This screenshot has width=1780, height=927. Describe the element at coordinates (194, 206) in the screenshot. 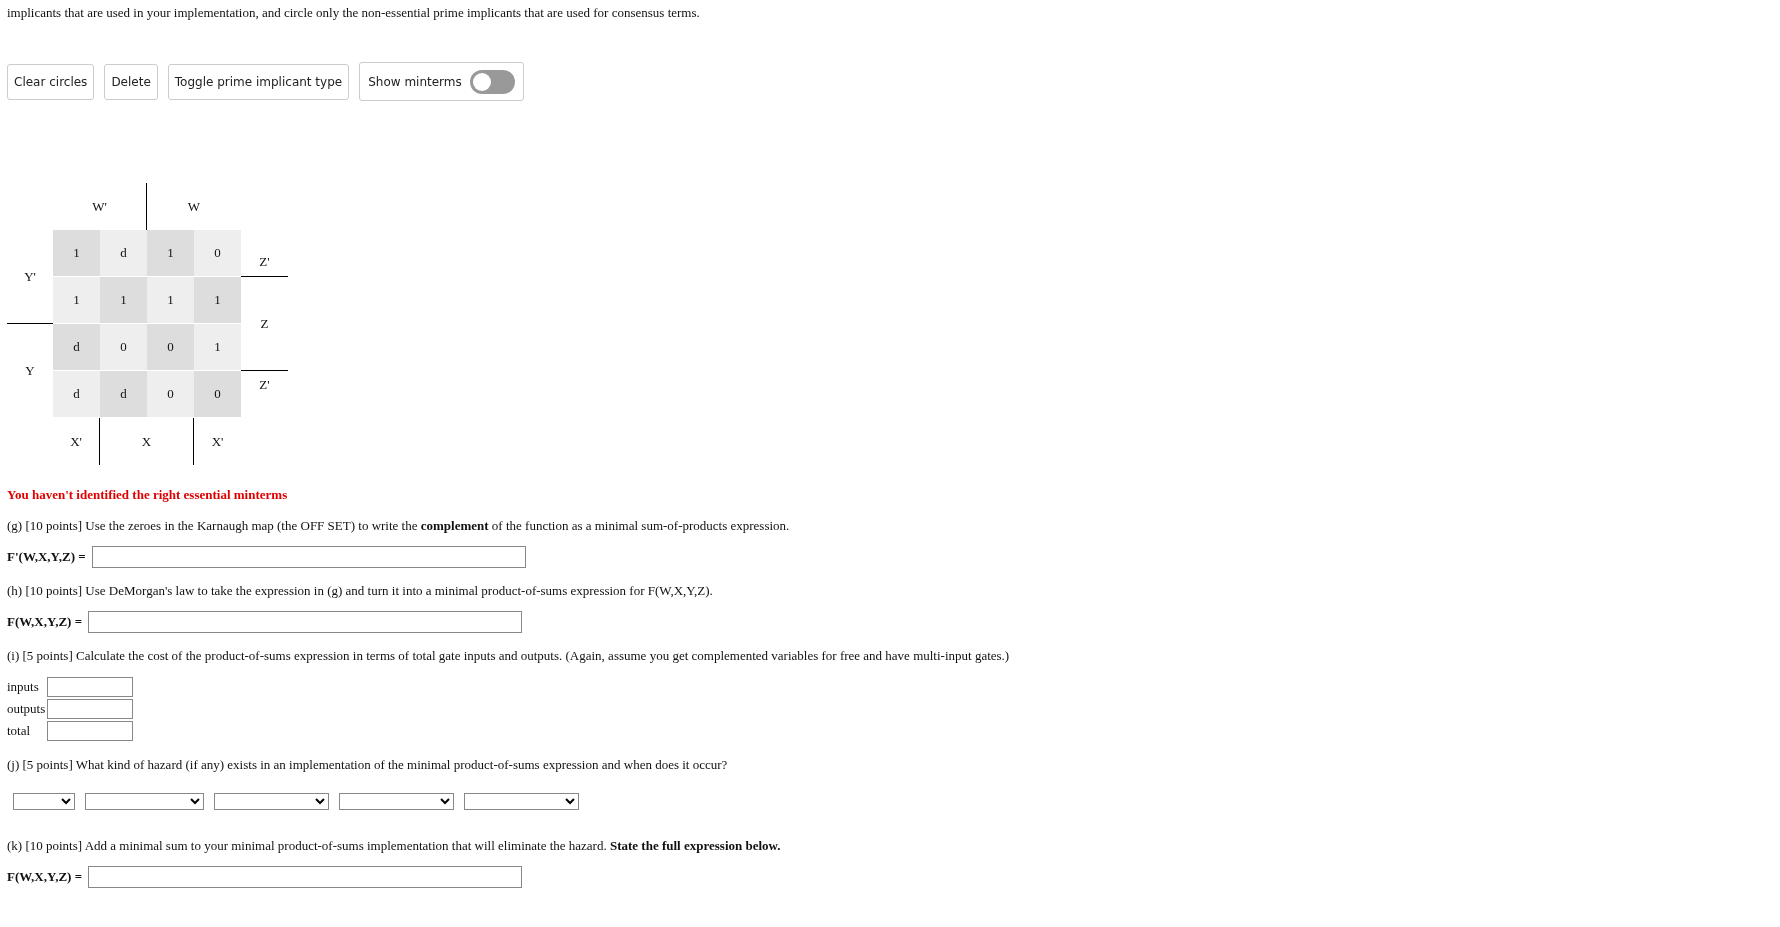

I see `column-label: W` at that location.